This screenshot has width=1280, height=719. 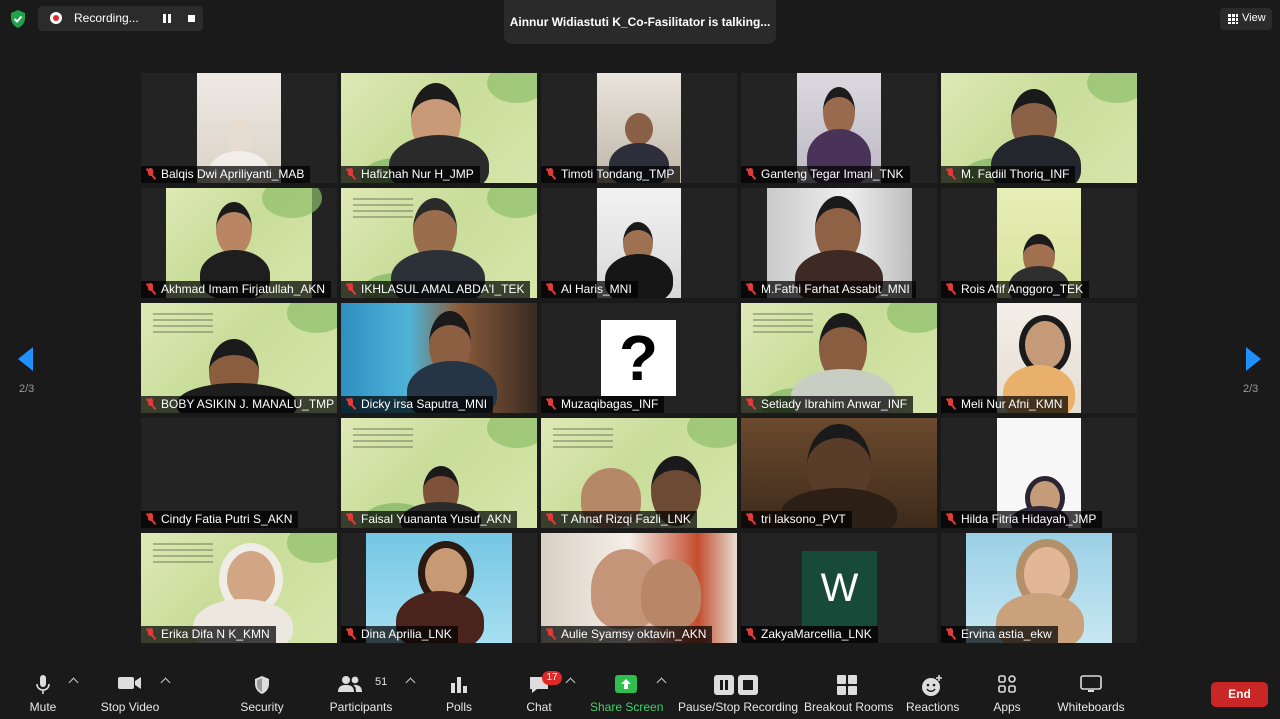 I want to click on pause-stop-recording-button: Pause/Stop Recording, so click(x=738, y=692).